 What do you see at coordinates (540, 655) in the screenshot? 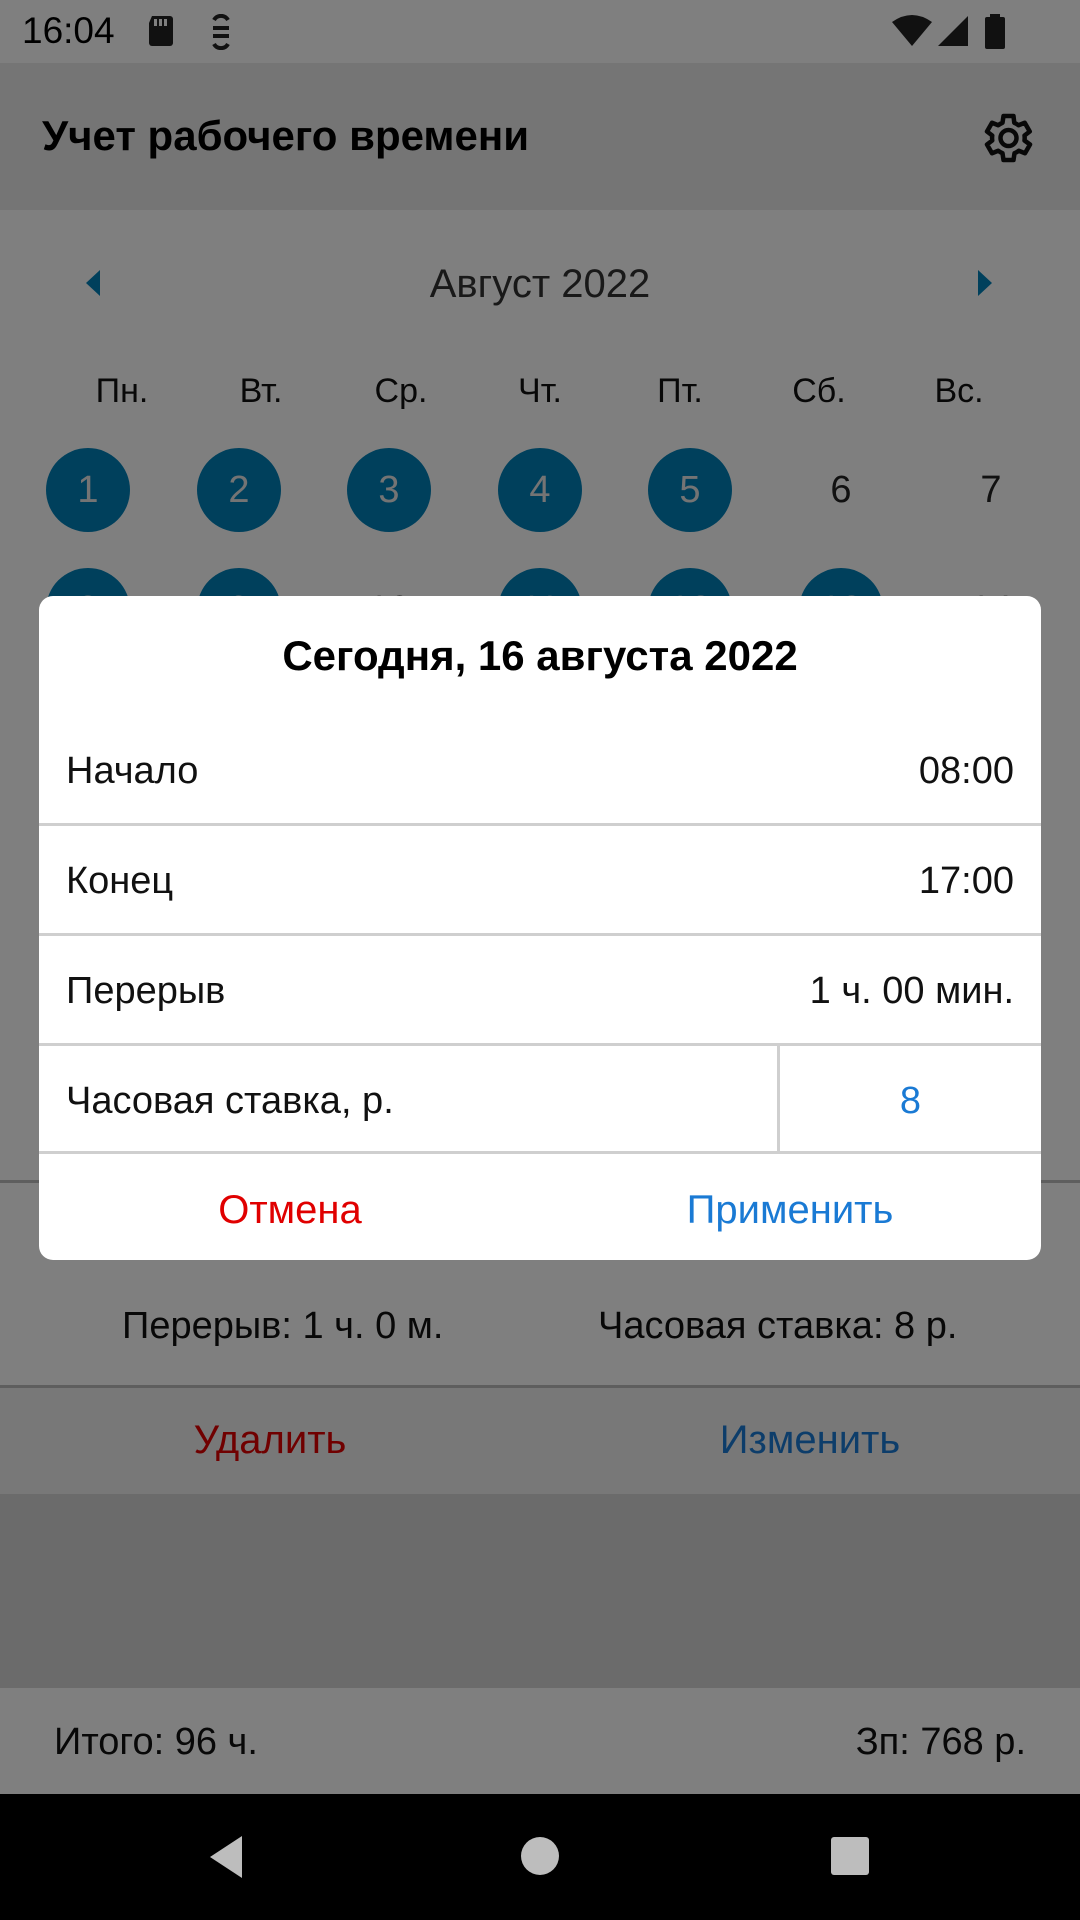
I see `dialog-title: Сегодня, 16 августа 2022` at bounding box center [540, 655].